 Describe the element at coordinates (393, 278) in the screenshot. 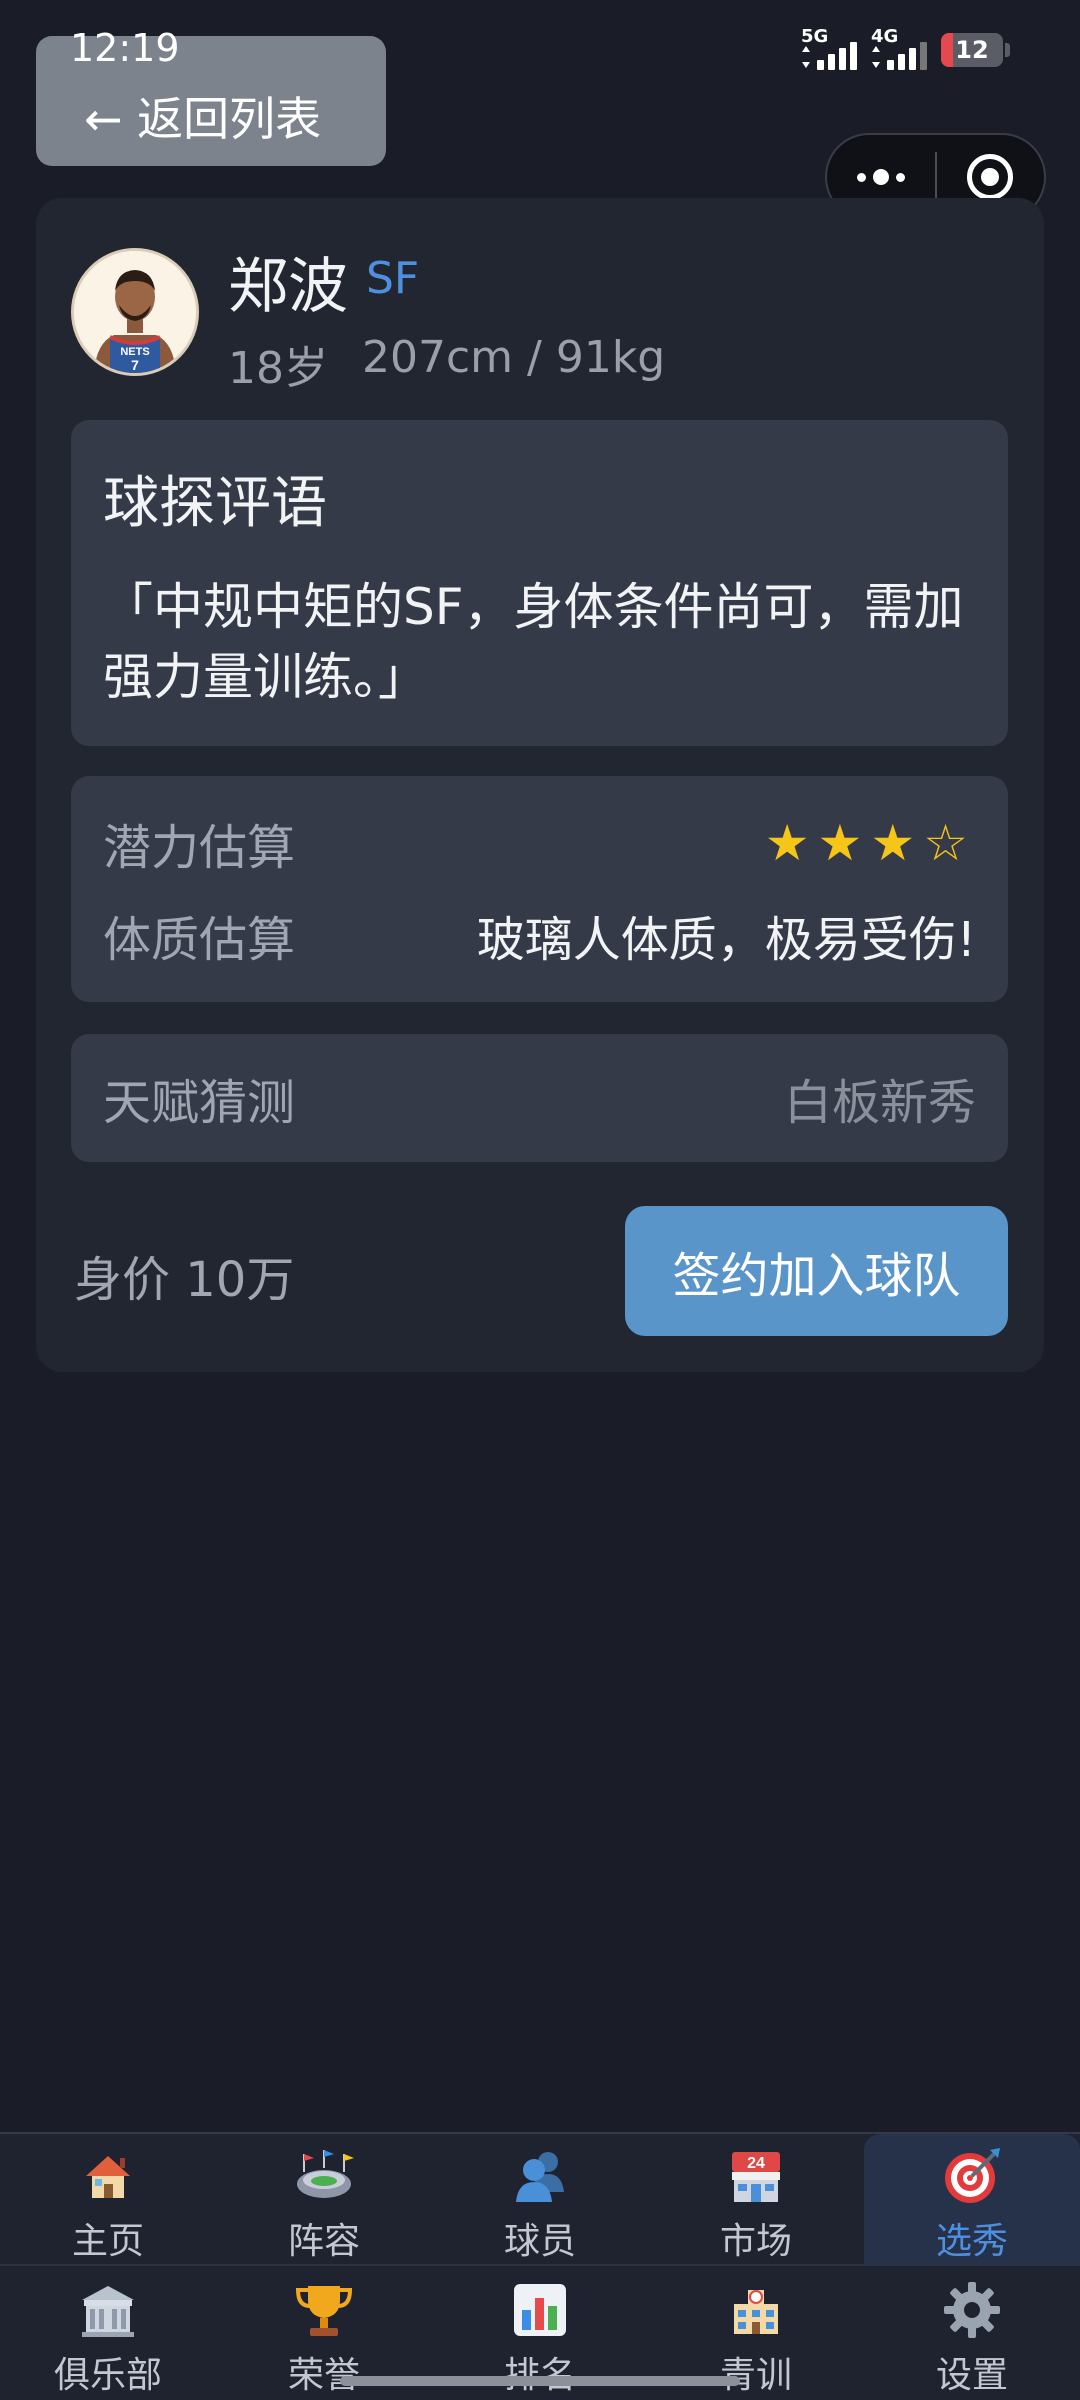

I see `player-position: SF` at that location.